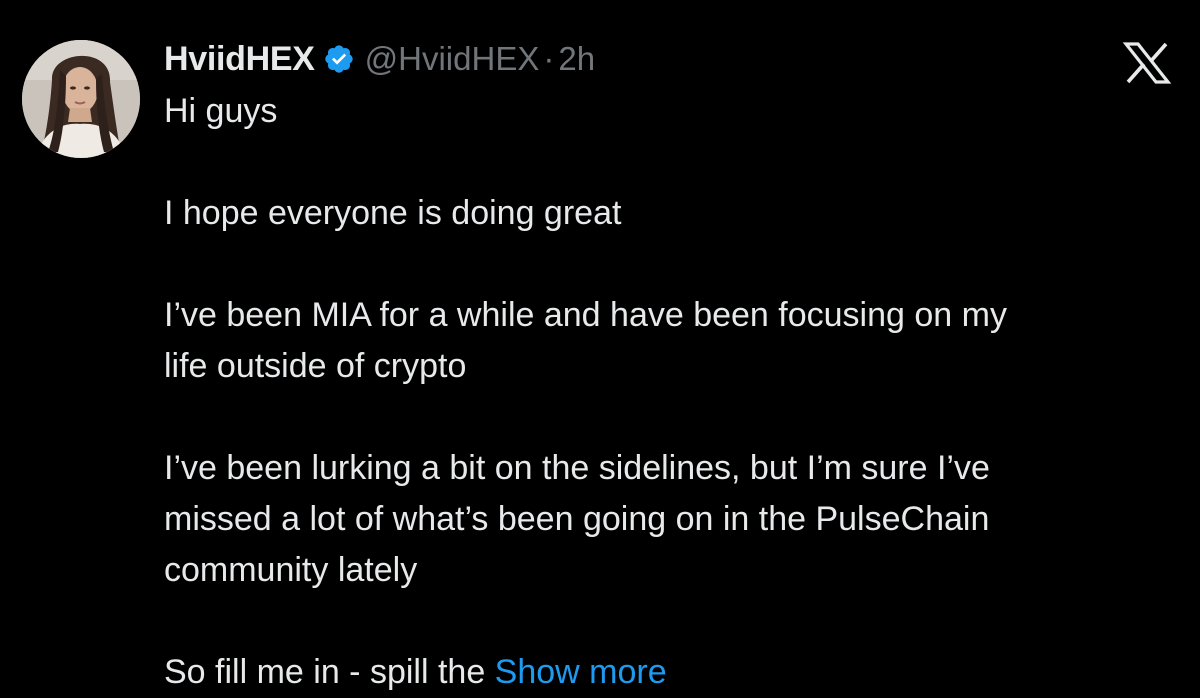  Describe the element at coordinates (452, 59) in the screenshot. I see `user-handle: @HviidHEX` at that location.